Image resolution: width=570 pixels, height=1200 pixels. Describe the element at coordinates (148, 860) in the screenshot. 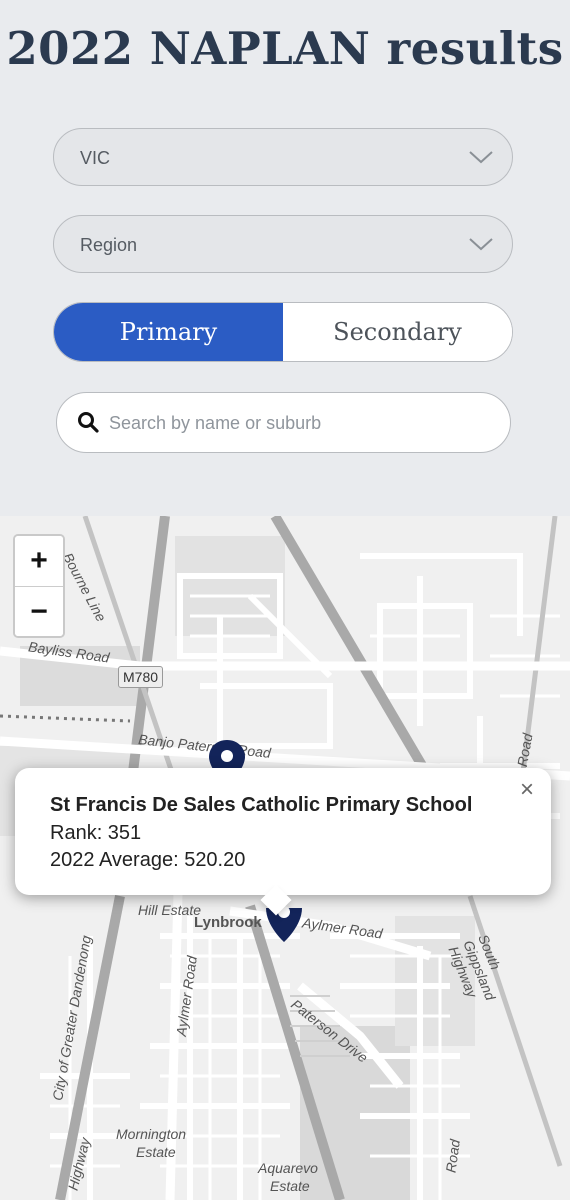

I see `school-average: 2022 Average: 520.20` at that location.